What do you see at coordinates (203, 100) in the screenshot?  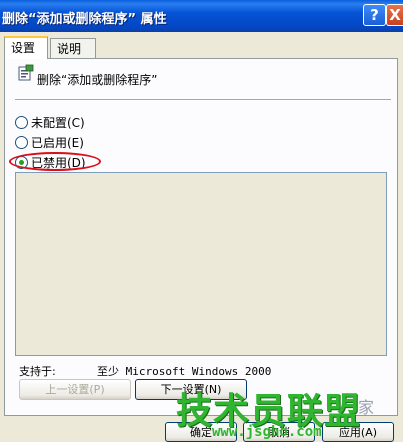 I see `divider` at bounding box center [203, 100].